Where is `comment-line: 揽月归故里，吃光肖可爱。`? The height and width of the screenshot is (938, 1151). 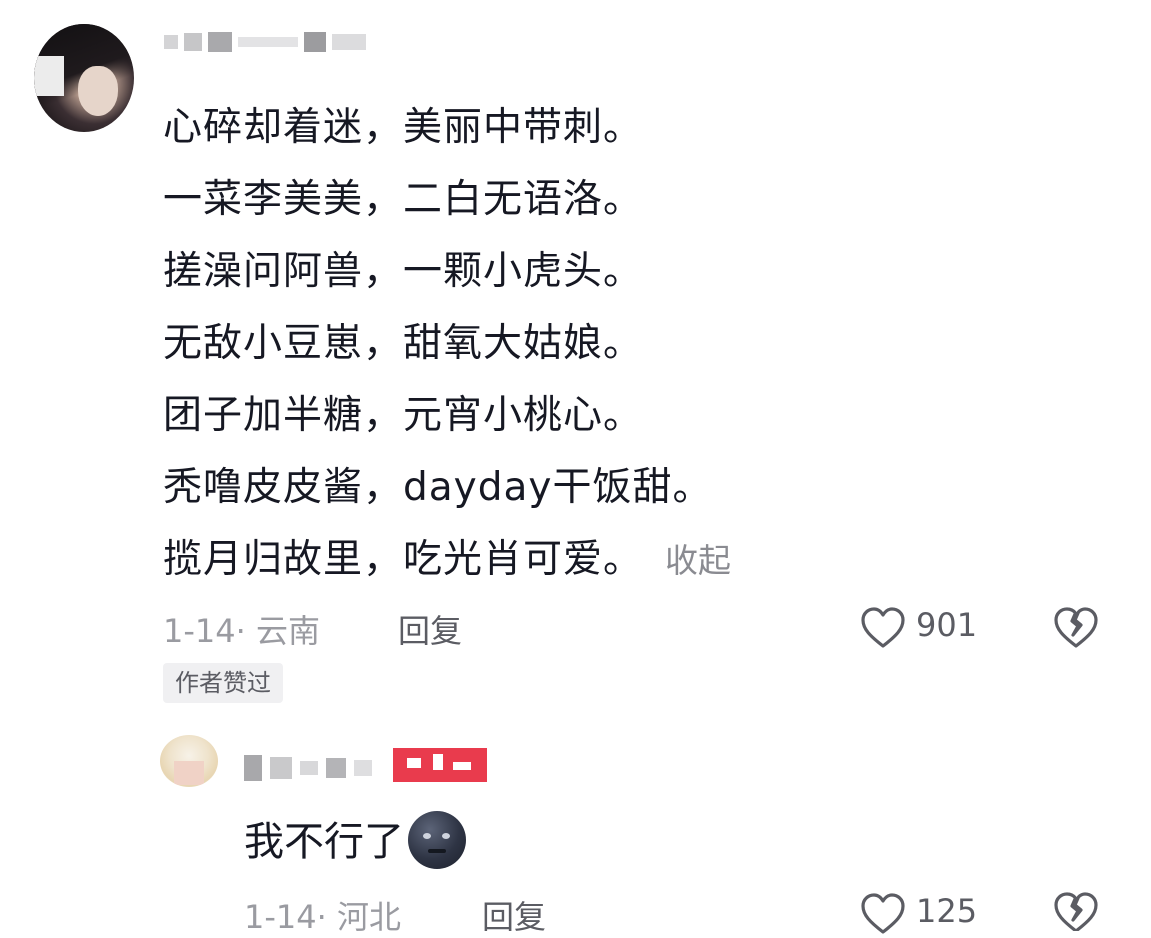
comment-line: 揽月归故里，吃光肖可爱。 is located at coordinates (403, 559).